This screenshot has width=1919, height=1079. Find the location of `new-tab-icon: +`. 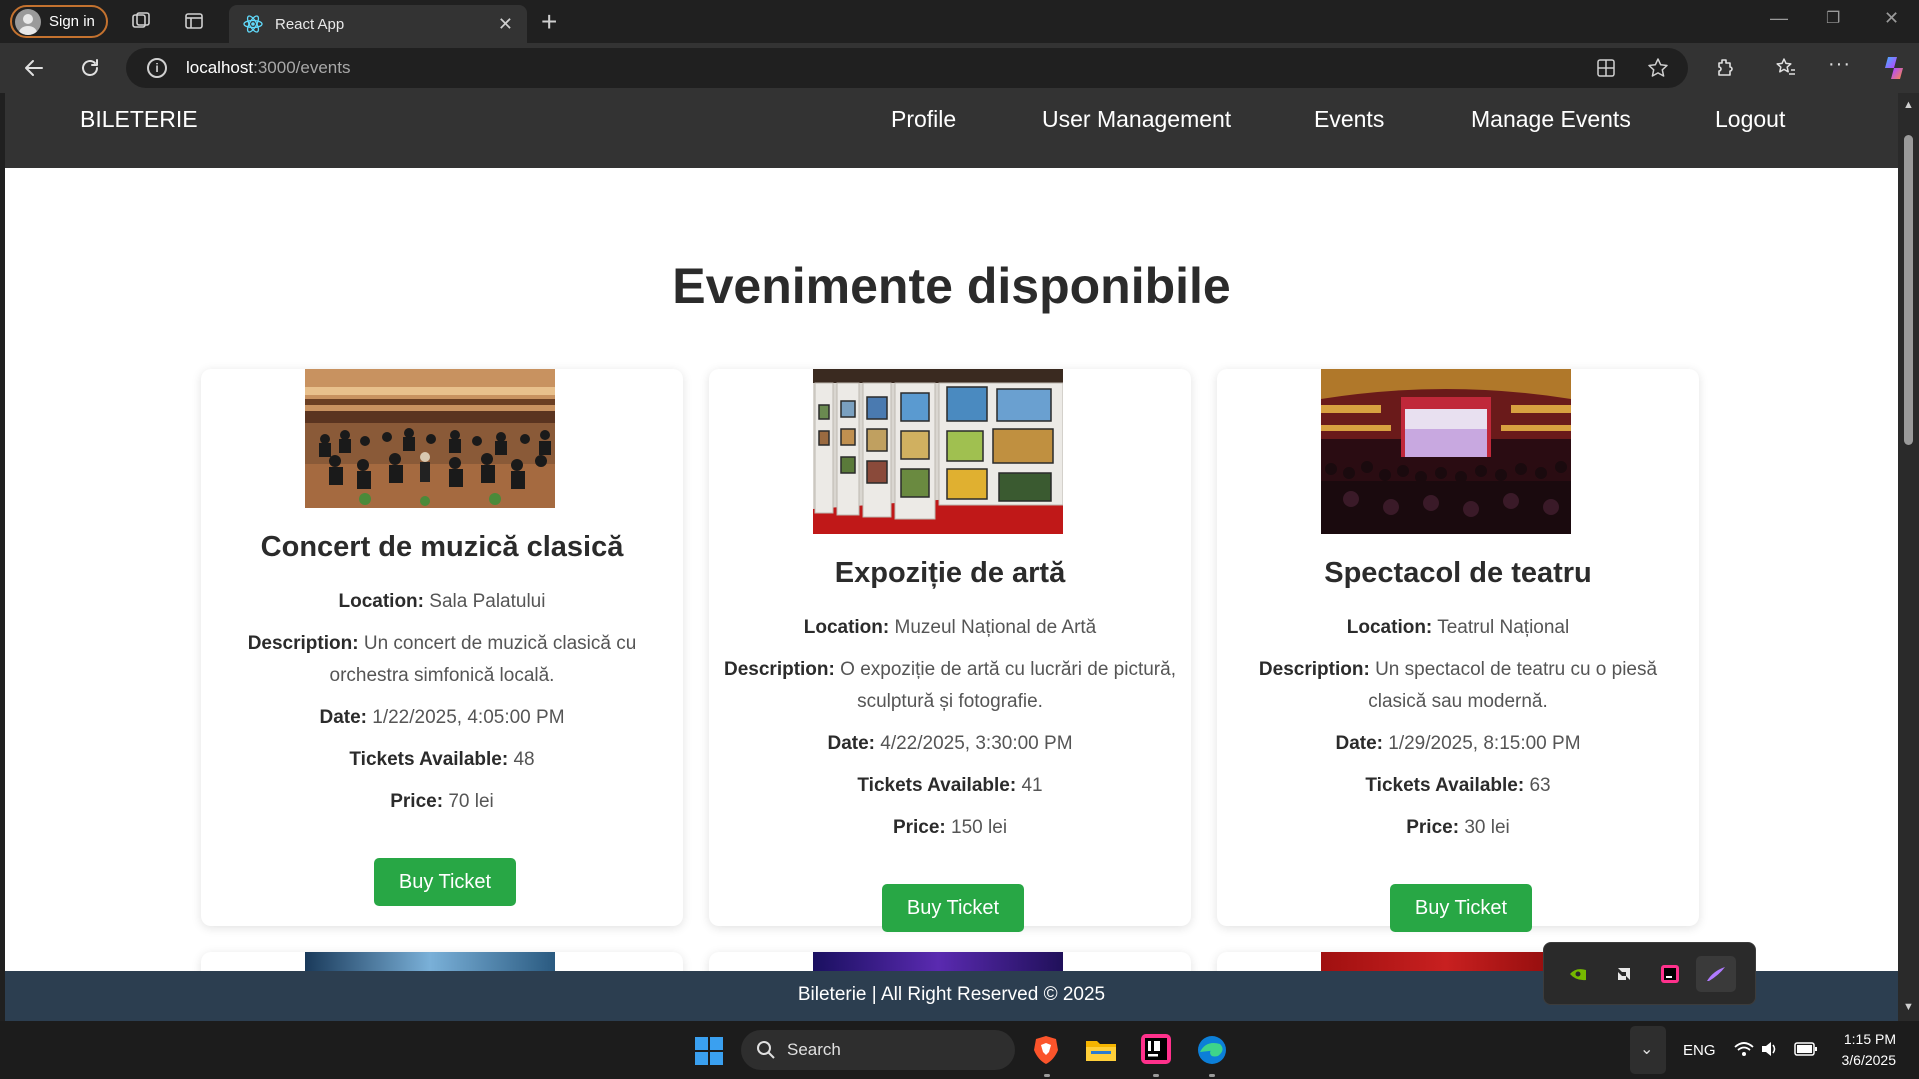

new-tab-icon: + is located at coordinates (549, 22).